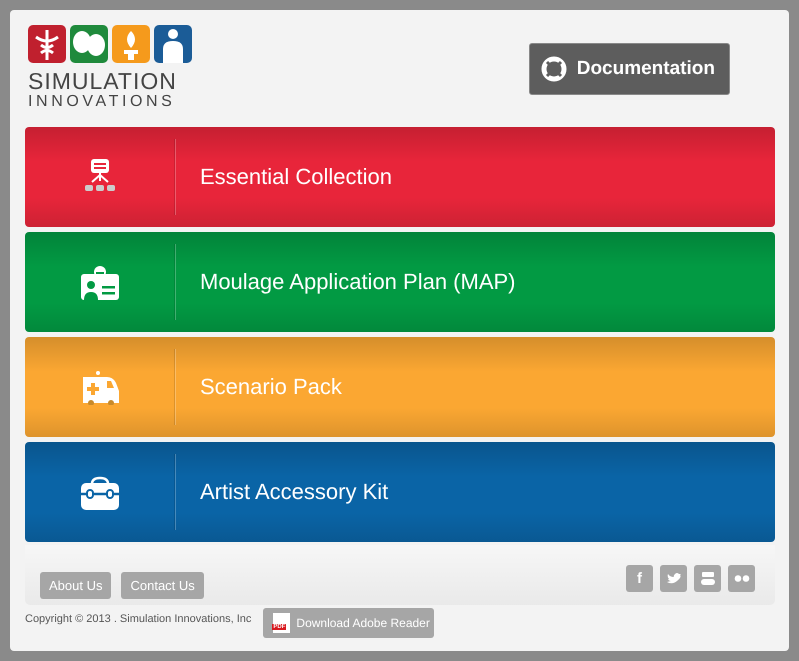  What do you see at coordinates (639, 578) in the screenshot?
I see `social-button: f` at bounding box center [639, 578].